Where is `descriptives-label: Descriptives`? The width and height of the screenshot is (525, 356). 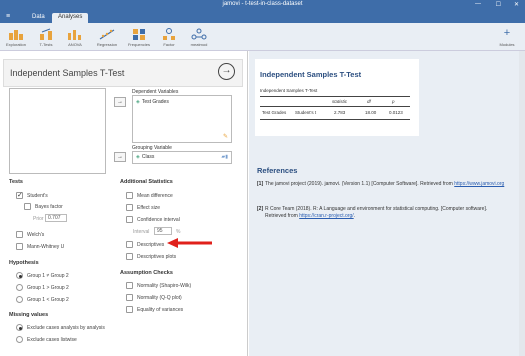 descriptives-label: Descriptives is located at coordinates (151, 245).